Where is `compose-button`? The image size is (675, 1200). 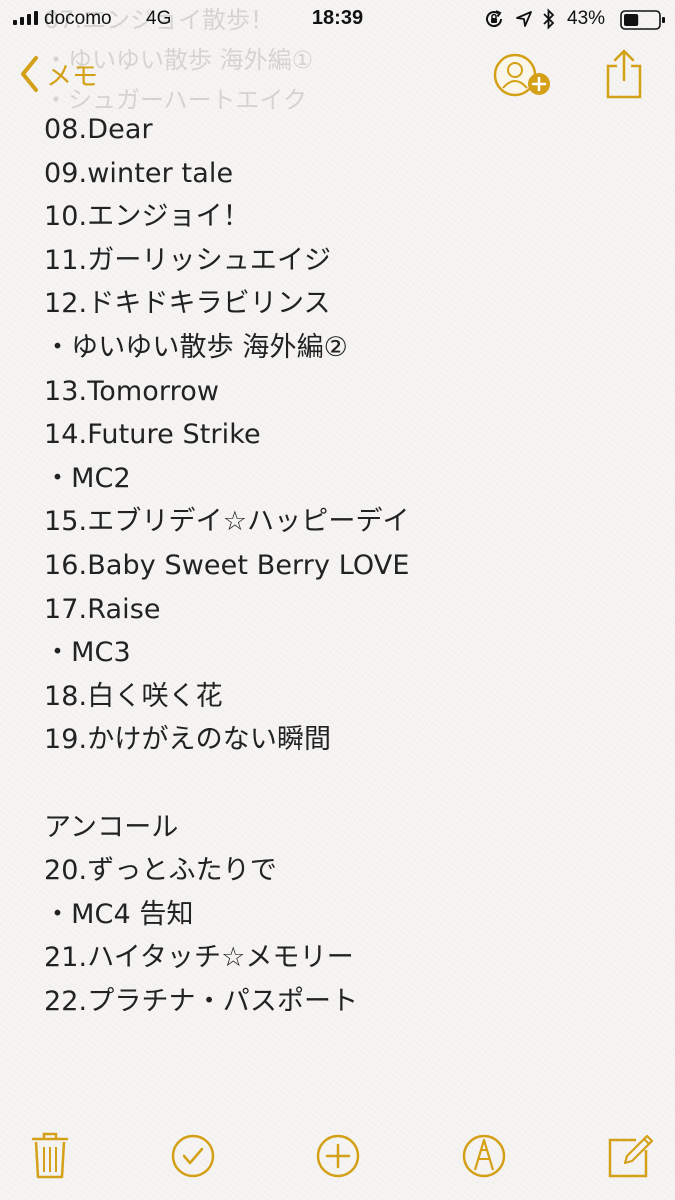 compose-button is located at coordinates (630, 1157).